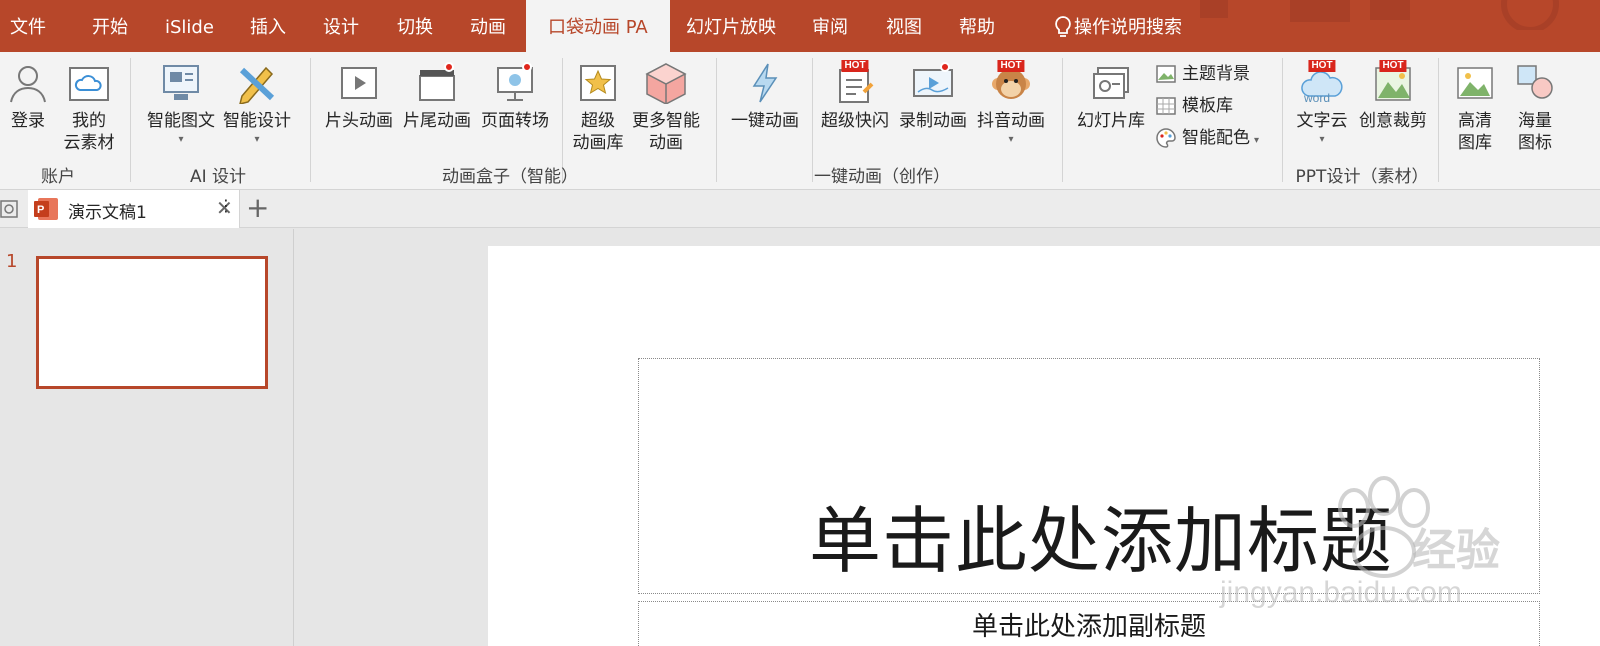 The image size is (1600, 646). Describe the element at coordinates (437, 97) in the screenshot. I see `outro-animation-button: 片尾动画` at that location.